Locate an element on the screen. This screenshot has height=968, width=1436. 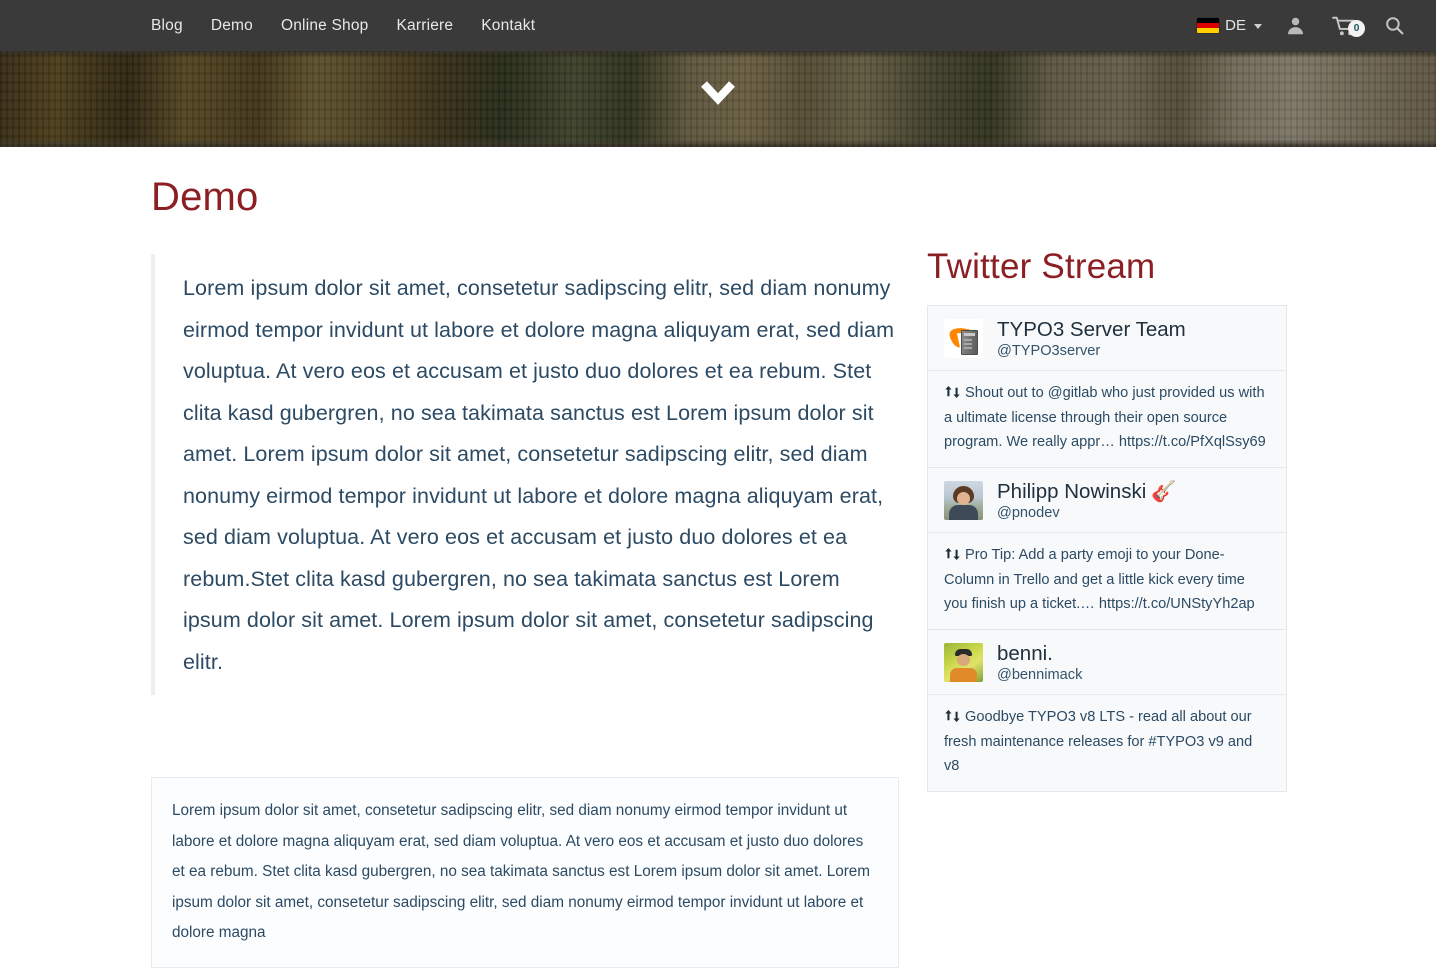
language-switcher: DE is located at coordinates (1229, 25).